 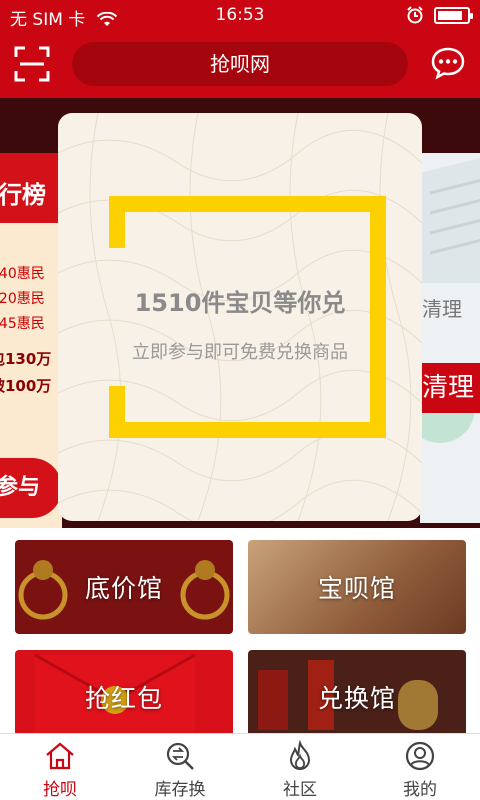 What do you see at coordinates (450, 388) in the screenshot?
I see `right-card-button: 清理` at bounding box center [450, 388].